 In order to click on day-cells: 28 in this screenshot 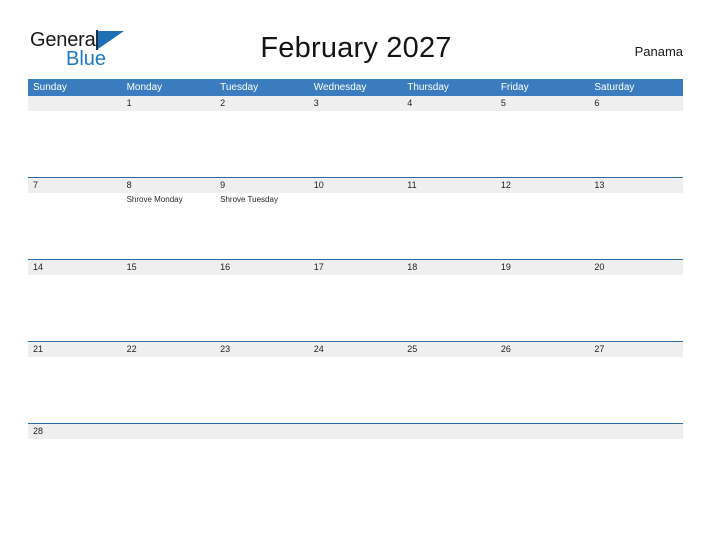, I will do `click(355, 435)`.